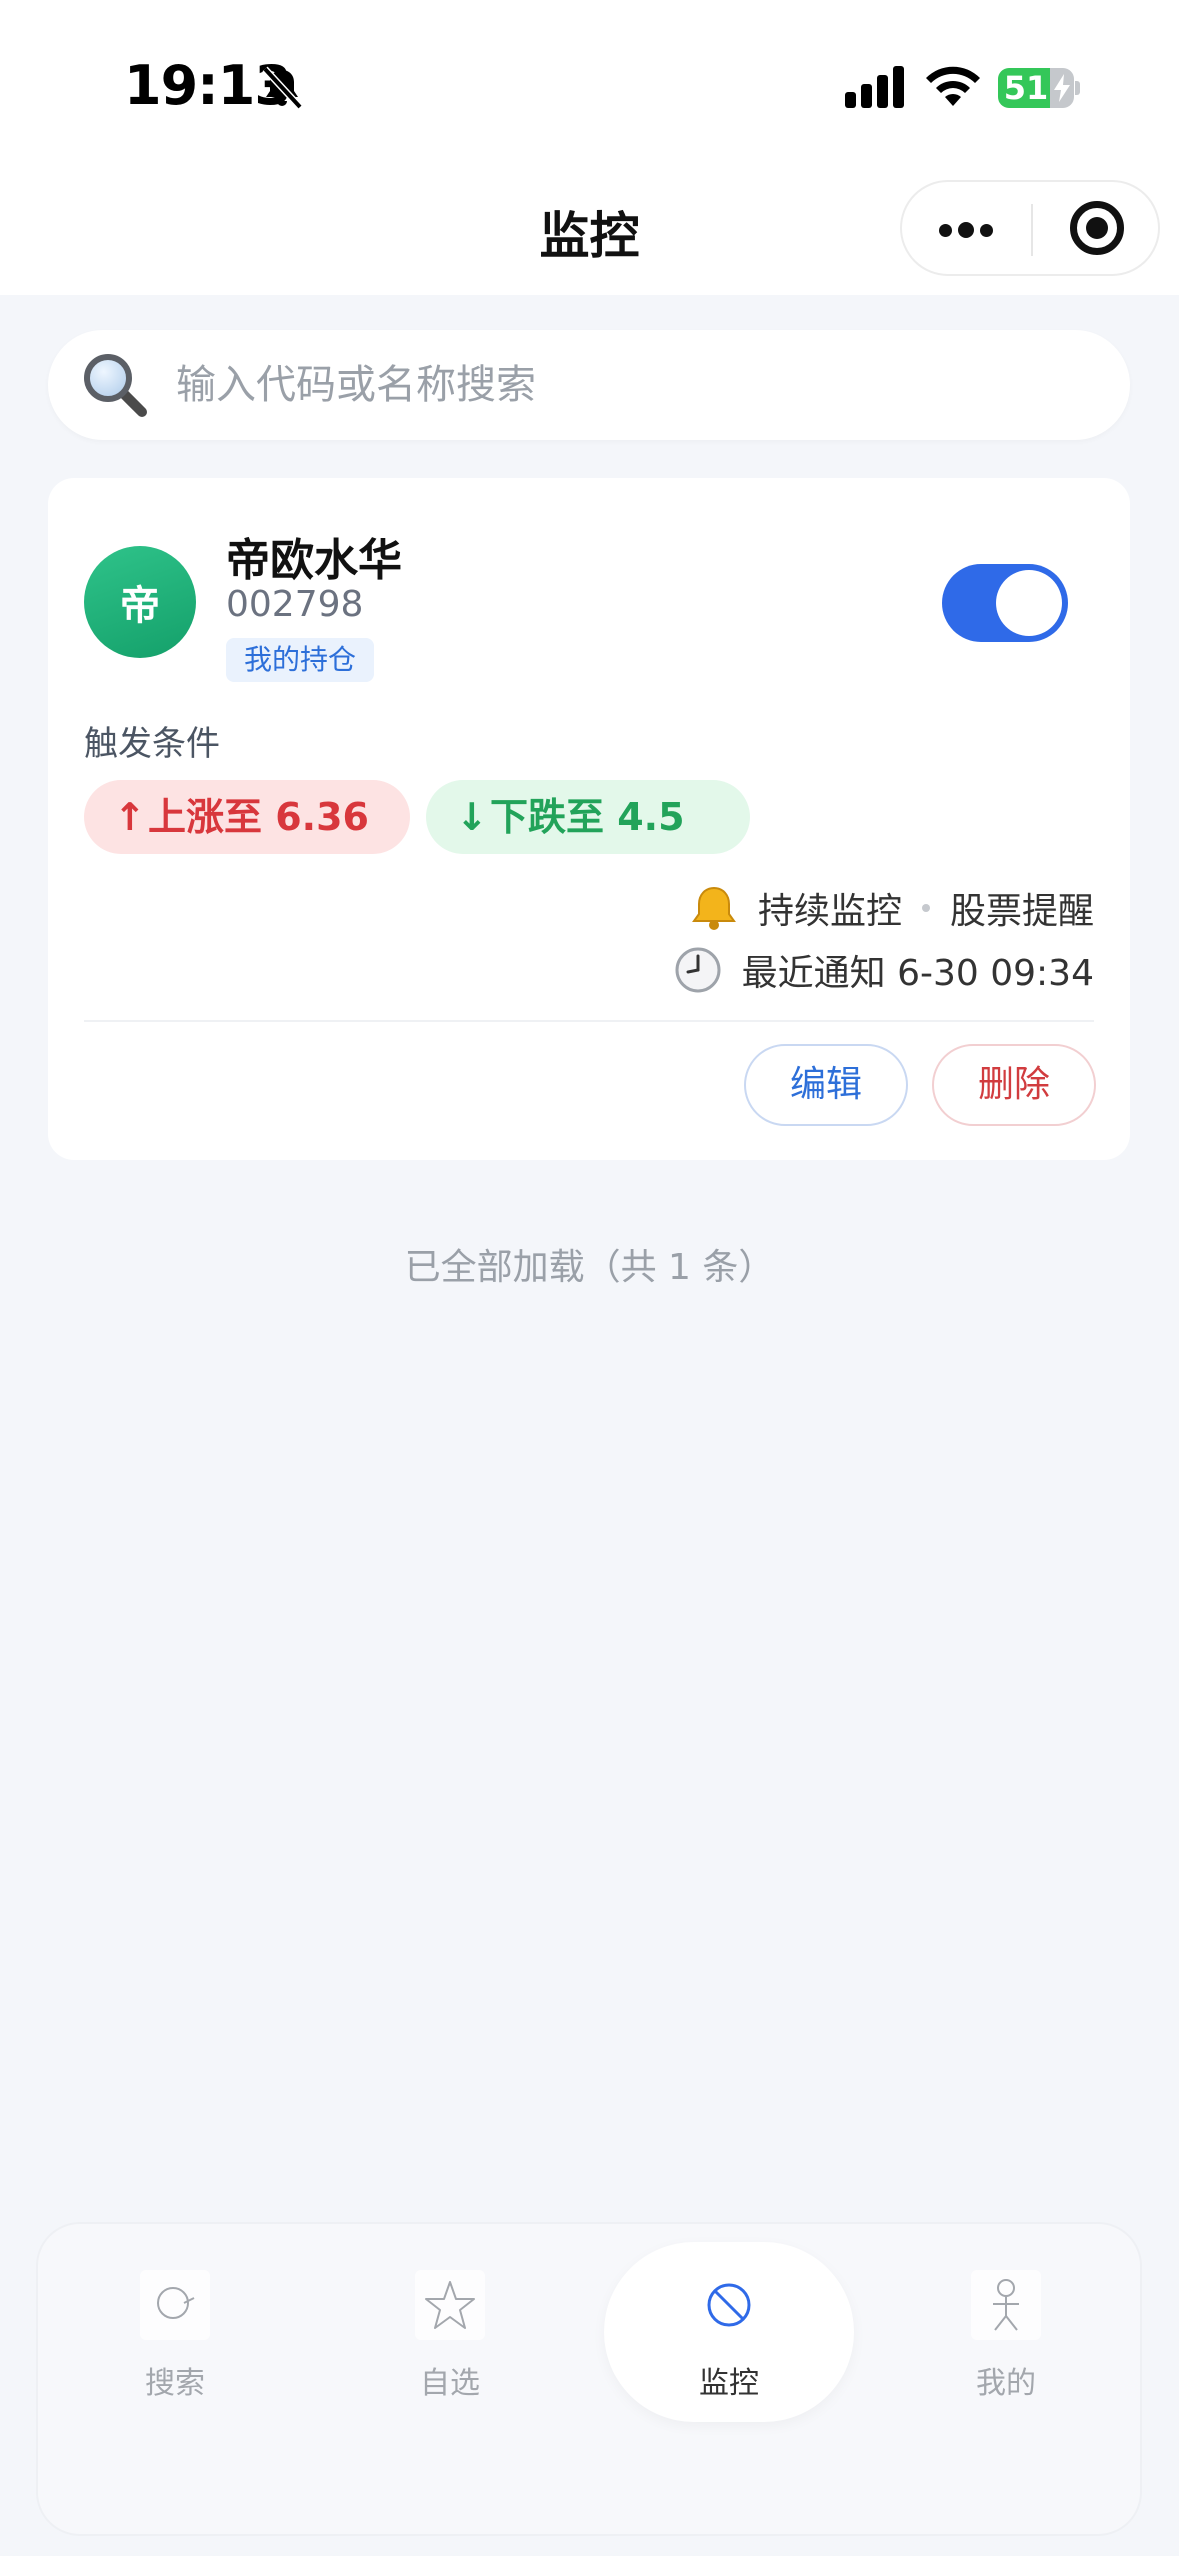  I want to click on tab-monitor-label: 监控, so click(729, 2383).